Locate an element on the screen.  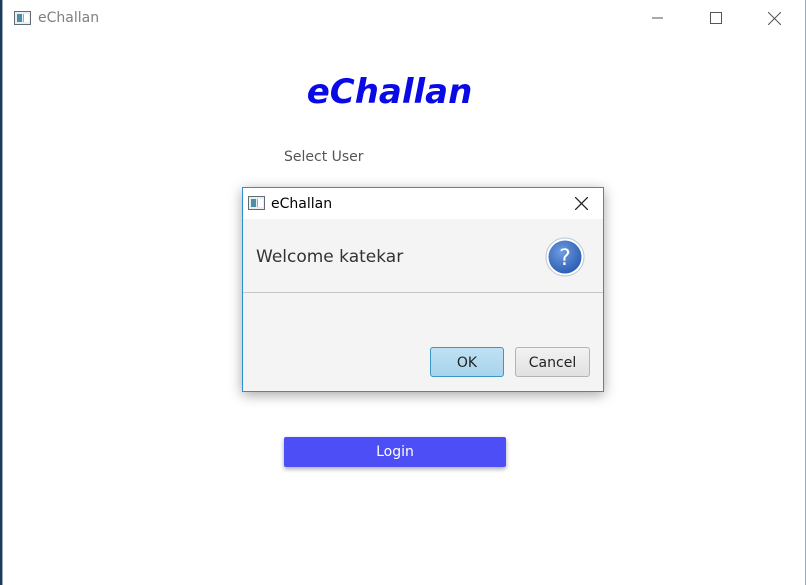
question-icon: ? is located at coordinates (565, 257).